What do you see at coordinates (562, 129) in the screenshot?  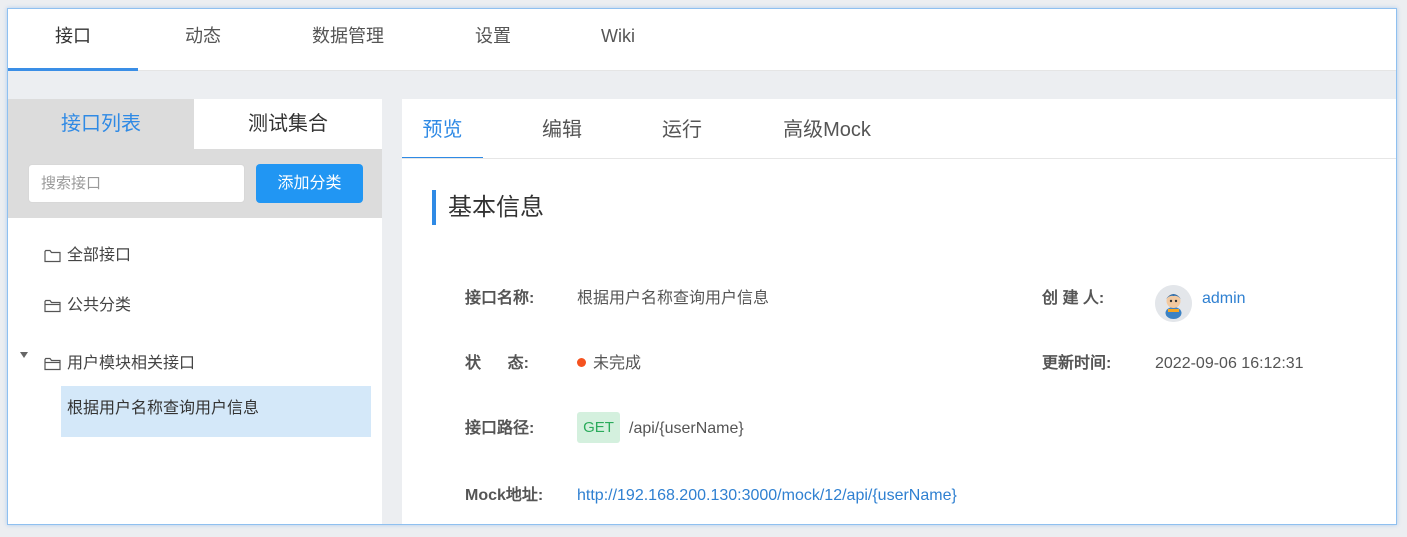 I see `tab-edit: 编辑` at bounding box center [562, 129].